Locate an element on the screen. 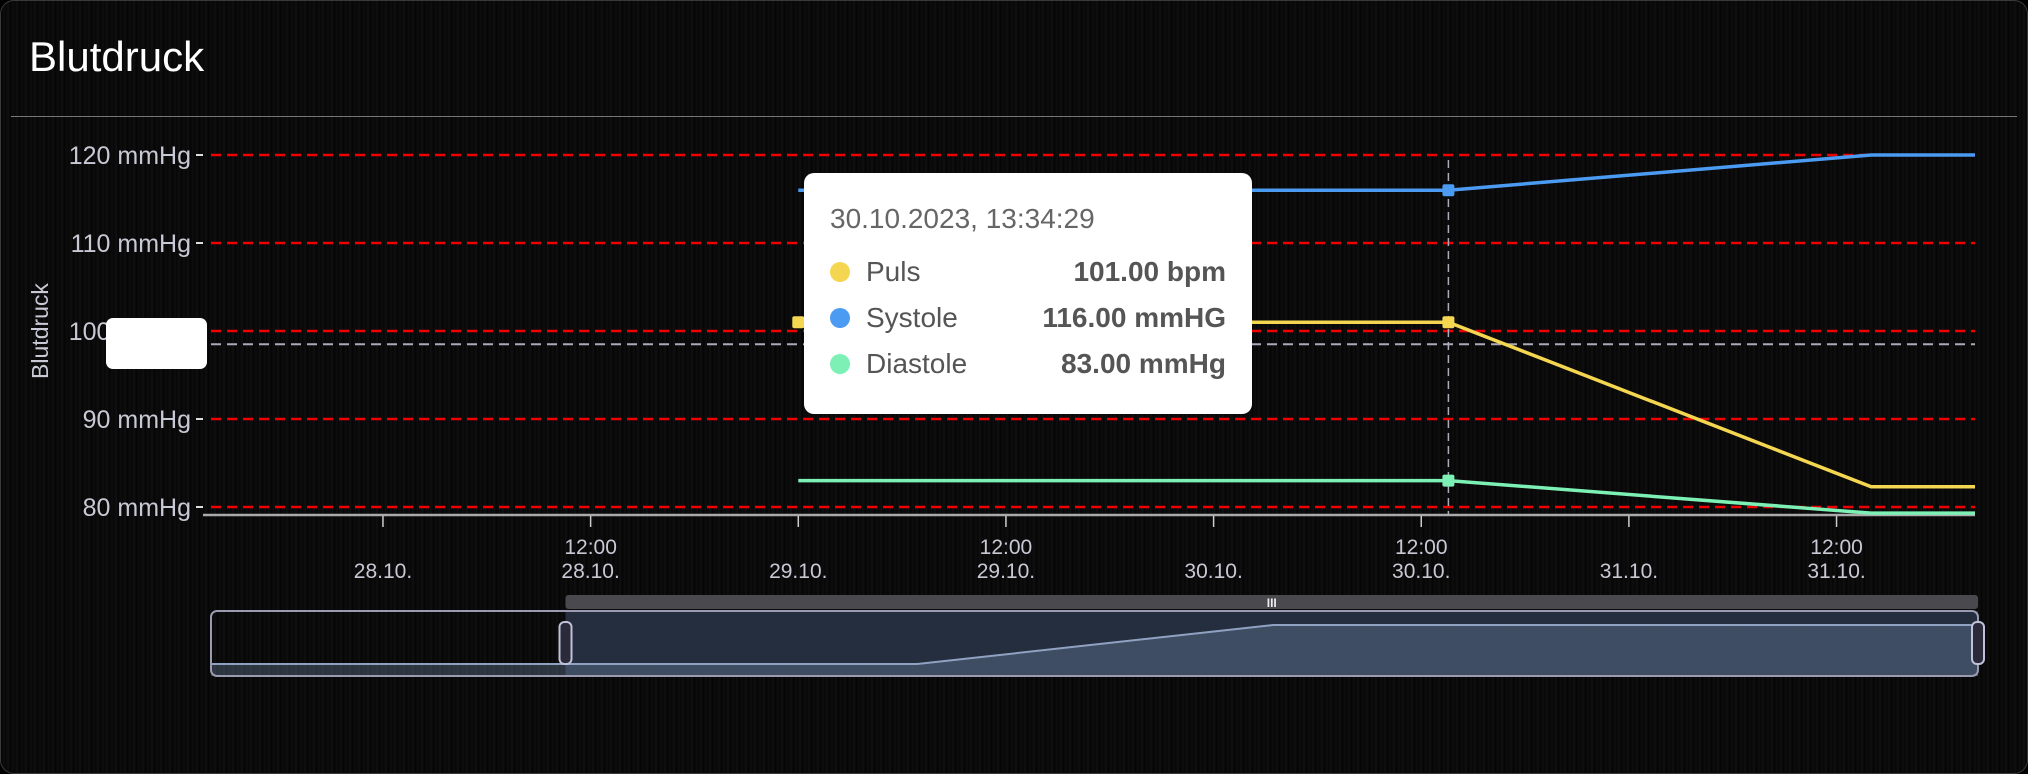 This screenshot has height=774, width=2028. series-line-diastole is located at coordinates (1386, 496).